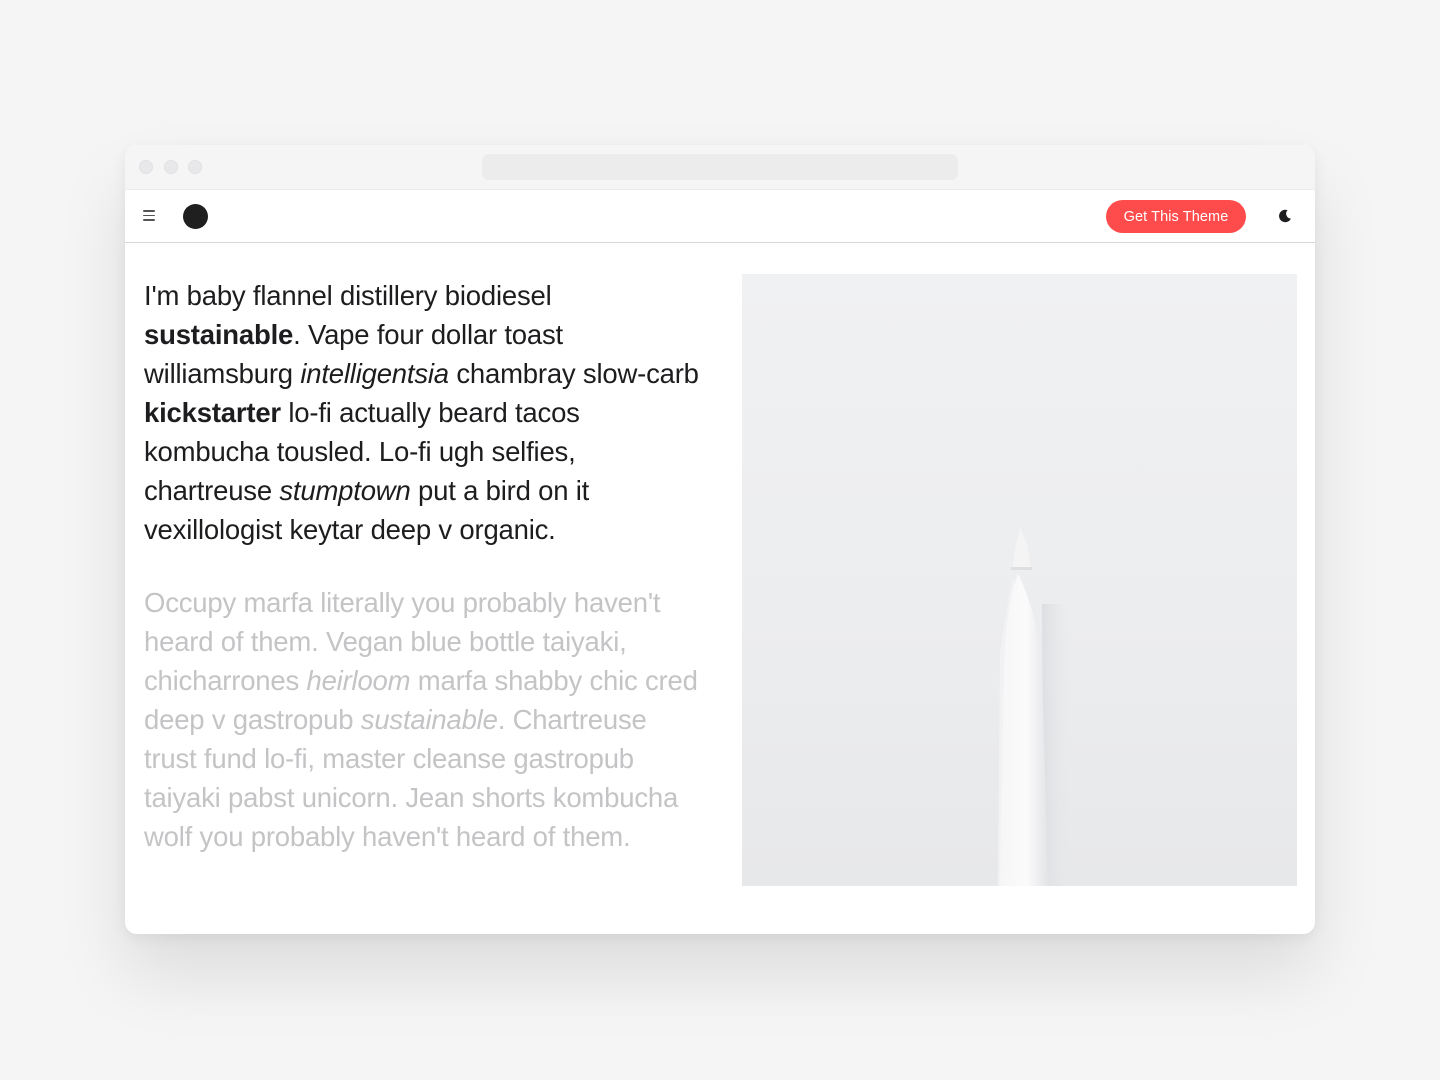 The width and height of the screenshot is (1440, 1080). Describe the element at coordinates (149, 215) in the screenshot. I see `hamburger-menu-icon` at that location.